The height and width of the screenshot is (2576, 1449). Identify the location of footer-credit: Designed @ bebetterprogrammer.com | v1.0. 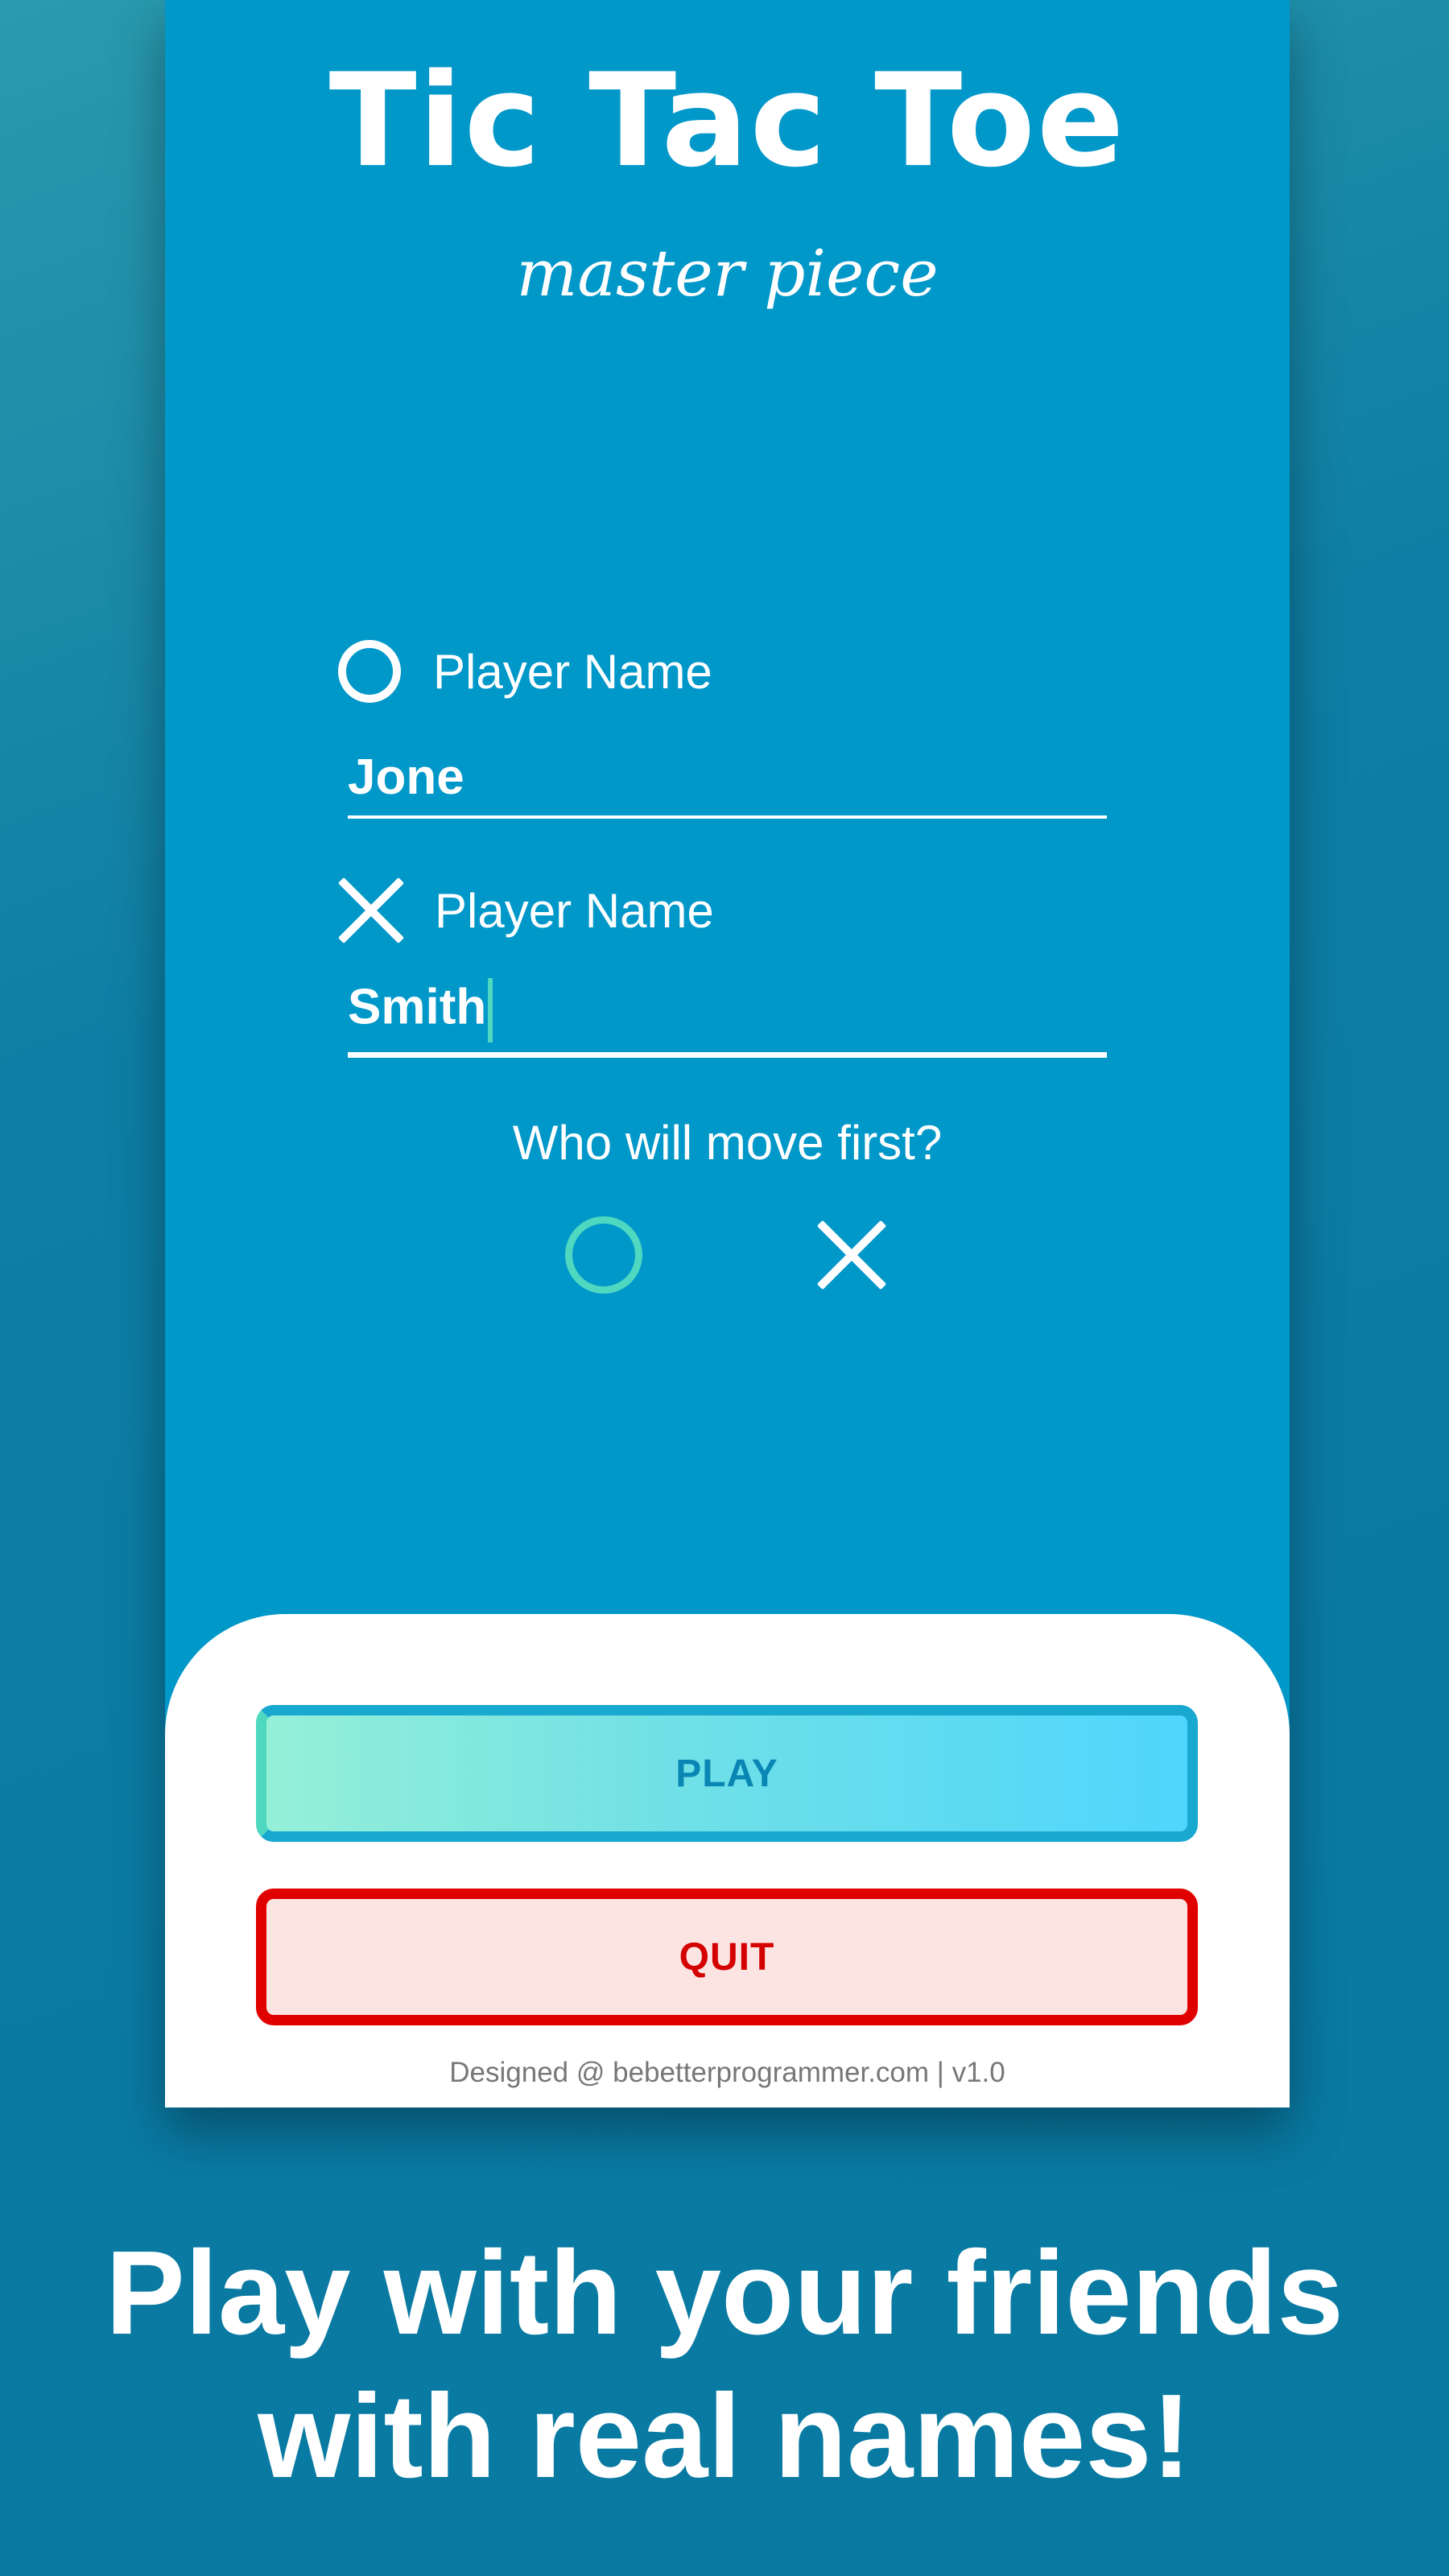
(727, 2072).